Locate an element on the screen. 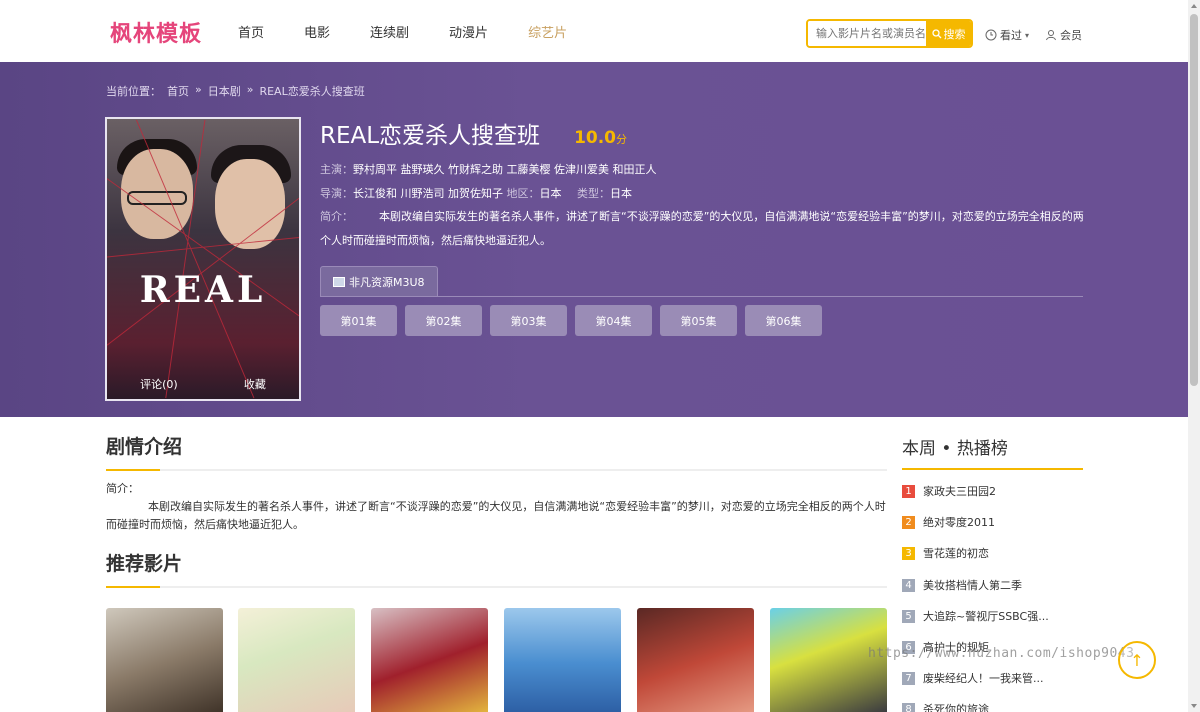 Image resolution: width=1200 pixels, height=712 pixels. ranking-item: 4 美妆搭档情人第二季 is located at coordinates (995, 585).